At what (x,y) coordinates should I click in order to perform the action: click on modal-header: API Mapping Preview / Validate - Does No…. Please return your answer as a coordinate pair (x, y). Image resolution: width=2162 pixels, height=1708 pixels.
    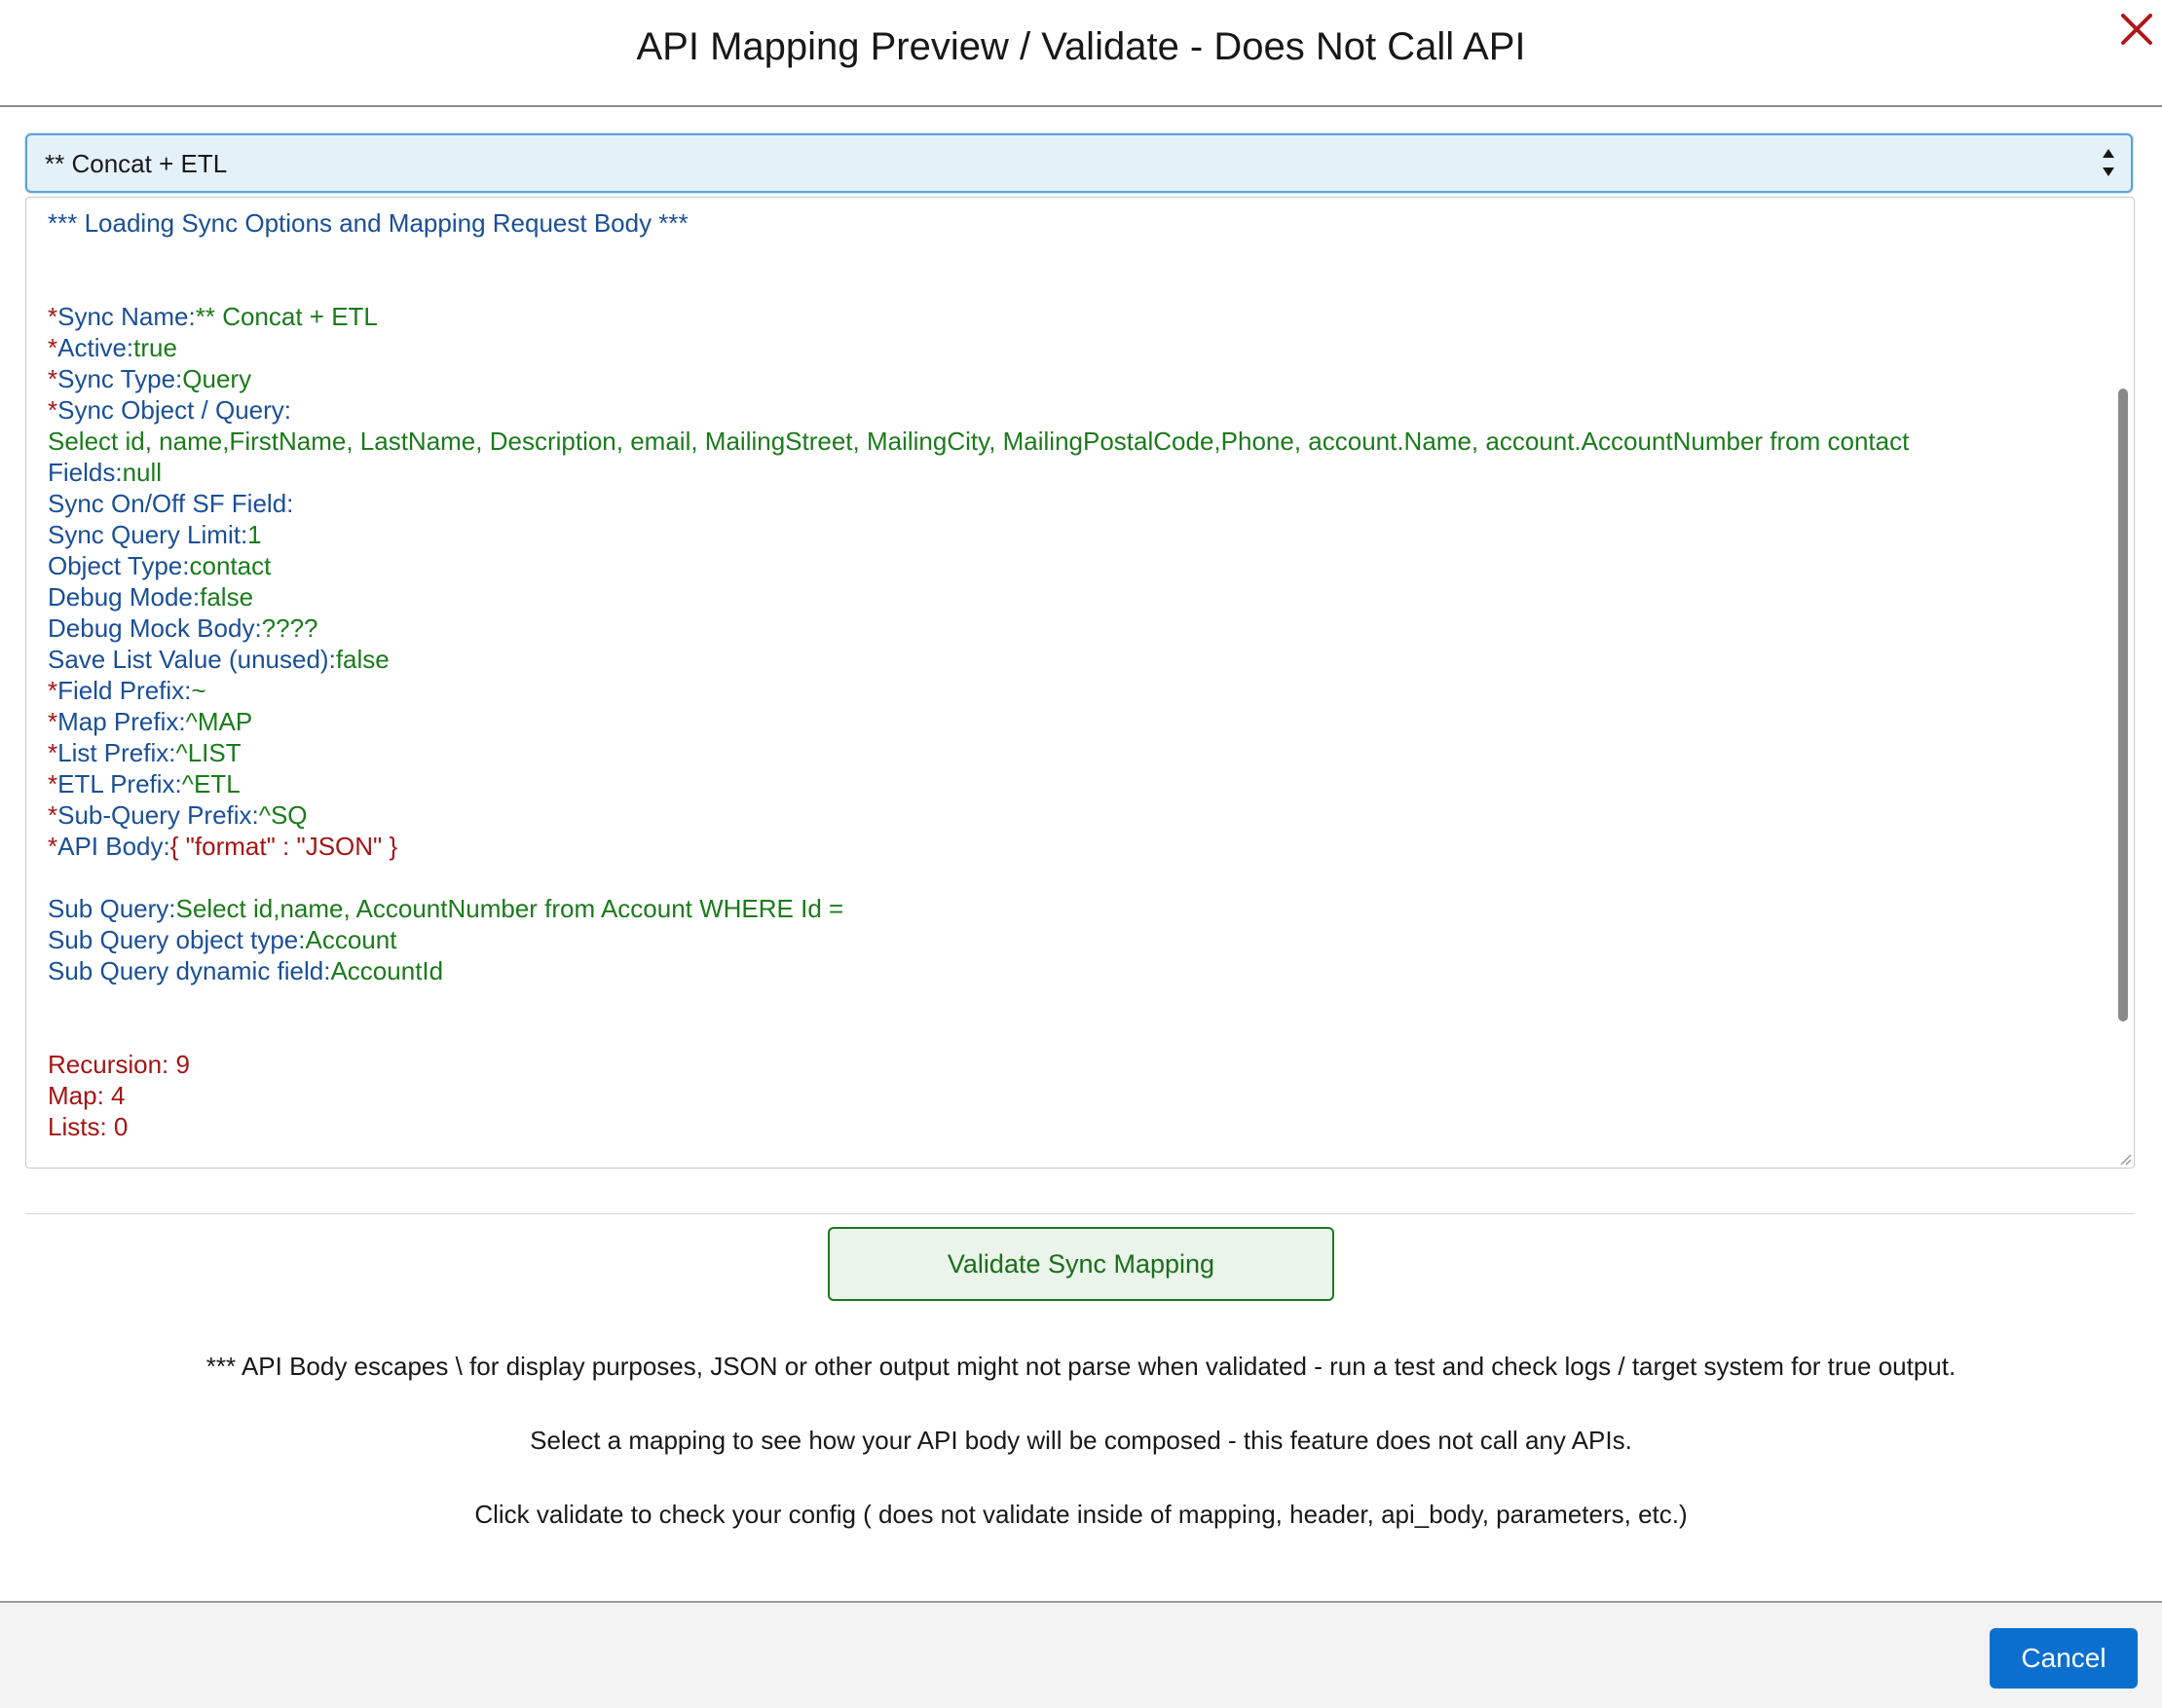
    Looking at the image, I should click on (1081, 53).